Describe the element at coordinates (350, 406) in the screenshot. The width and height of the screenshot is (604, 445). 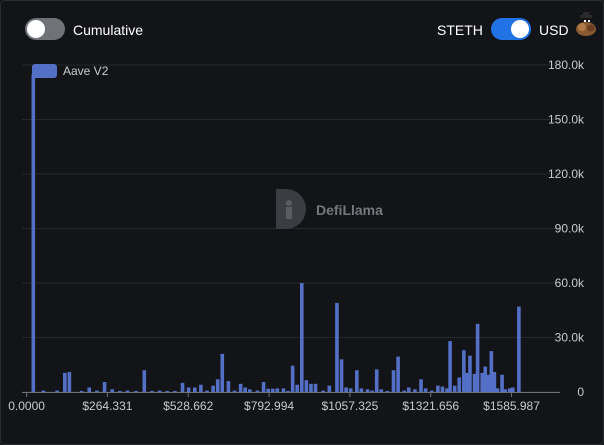
I see `x-tick-label: $1057.325` at that location.